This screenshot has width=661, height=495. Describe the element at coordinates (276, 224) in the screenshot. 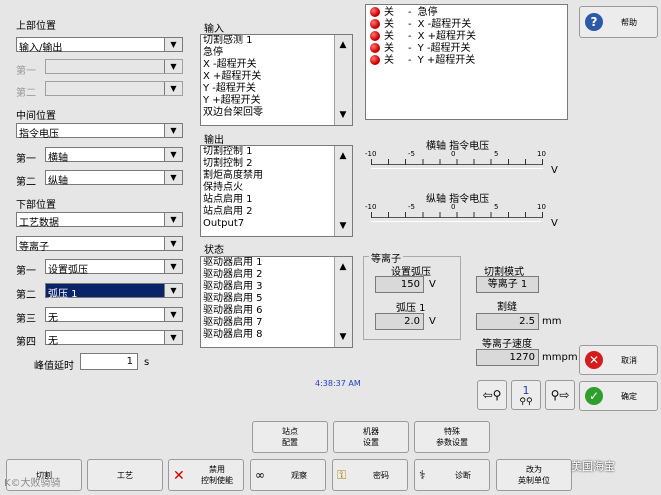

I see `list-item: Output7` at that location.